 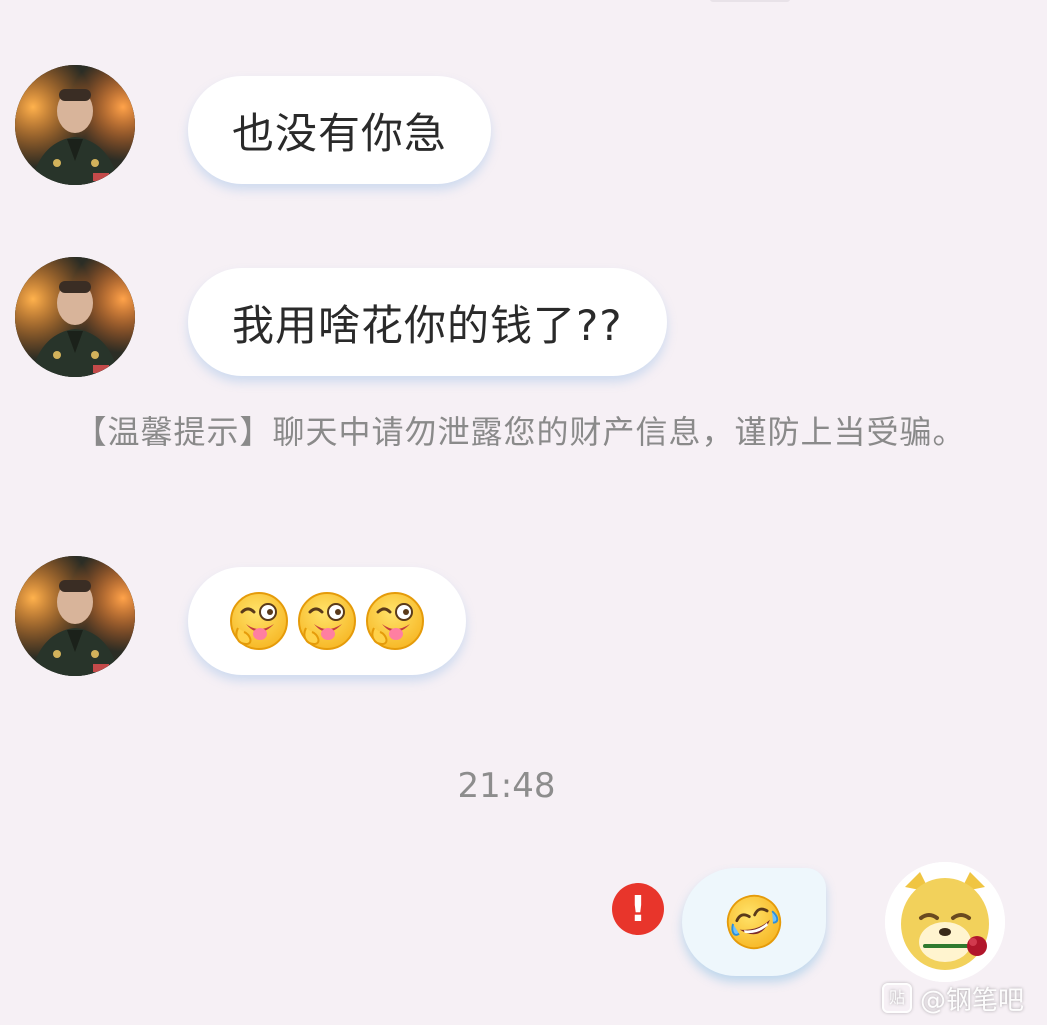 I want to click on tieba-logo-icon: 贴, so click(x=897, y=998).